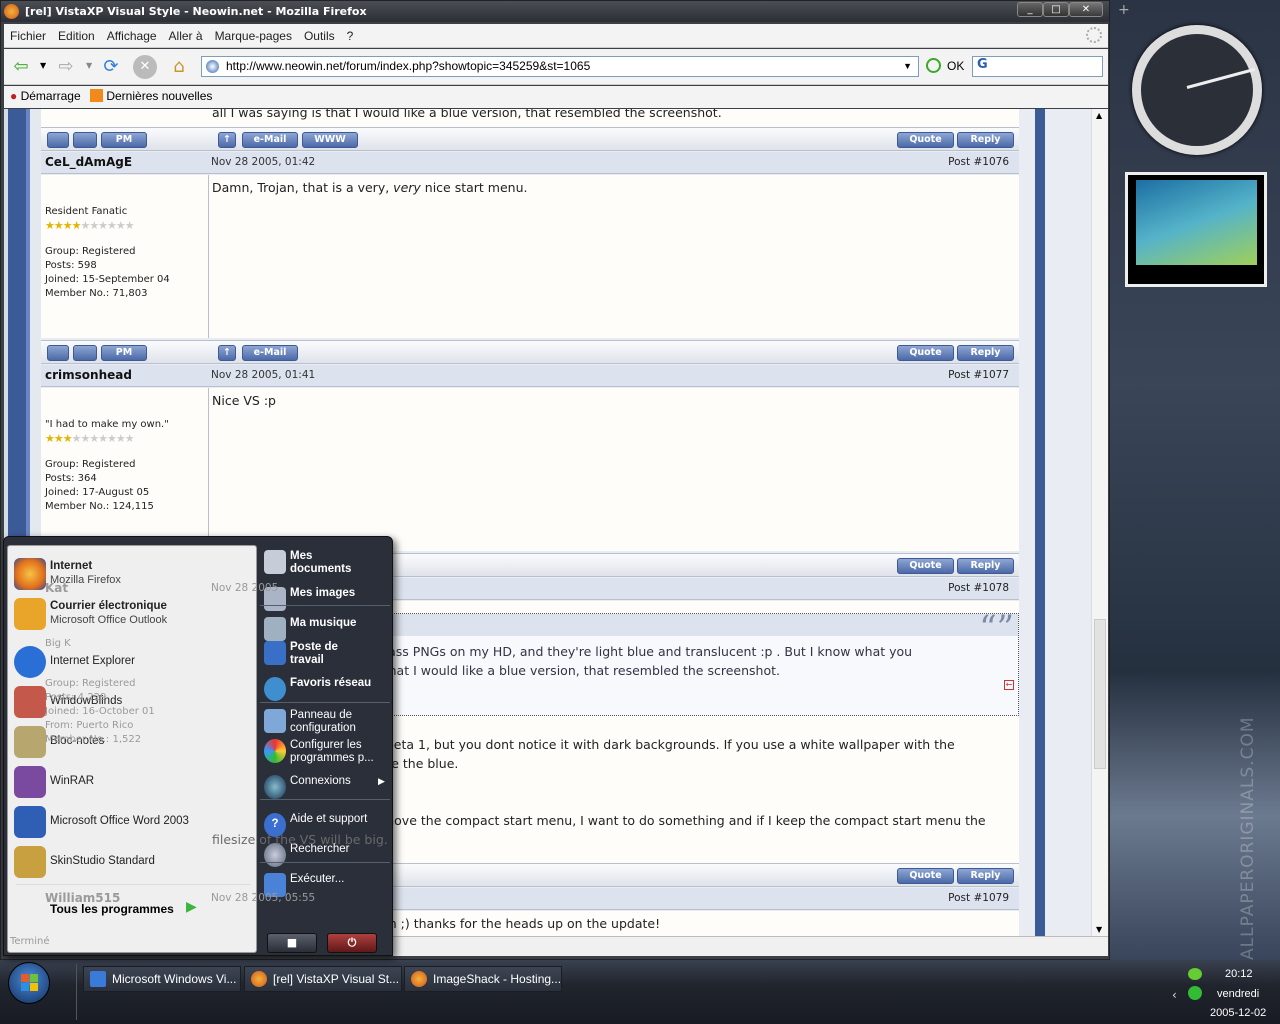 The width and height of the screenshot is (1280, 1024). Describe the element at coordinates (132, 33) in the screenshot. I see `menu-affichage: Affichage` at that location.